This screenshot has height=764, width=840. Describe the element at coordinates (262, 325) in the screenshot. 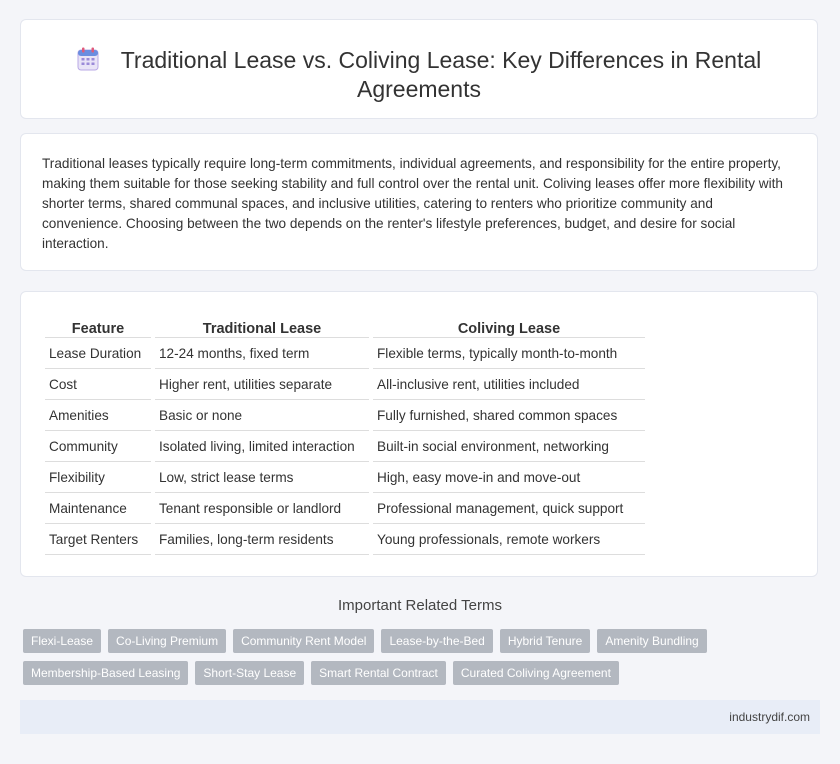

I see `header-traditional: Traditional Lease` at that location.